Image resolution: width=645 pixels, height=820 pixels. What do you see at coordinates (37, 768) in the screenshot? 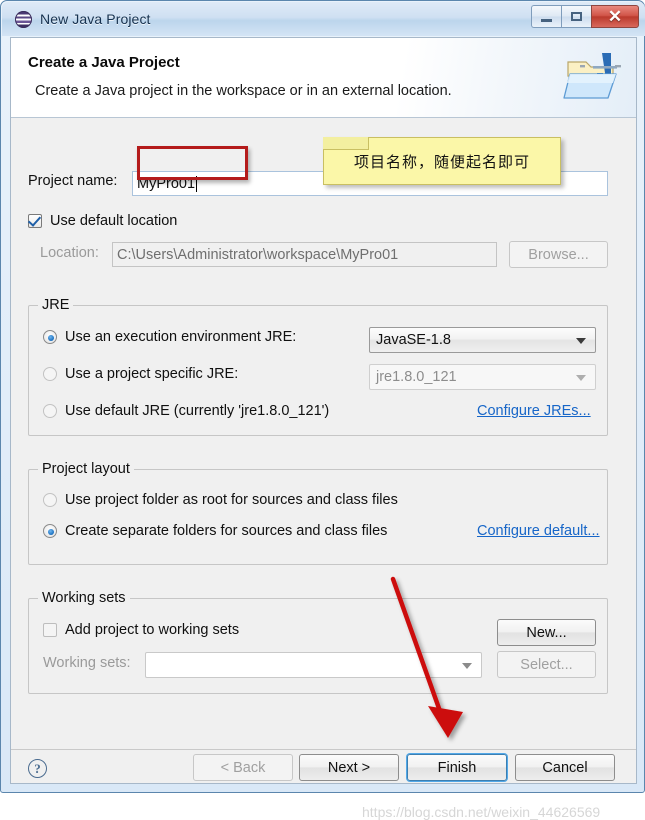
I see `help-icon: ?` at bounding box center [37, 768].